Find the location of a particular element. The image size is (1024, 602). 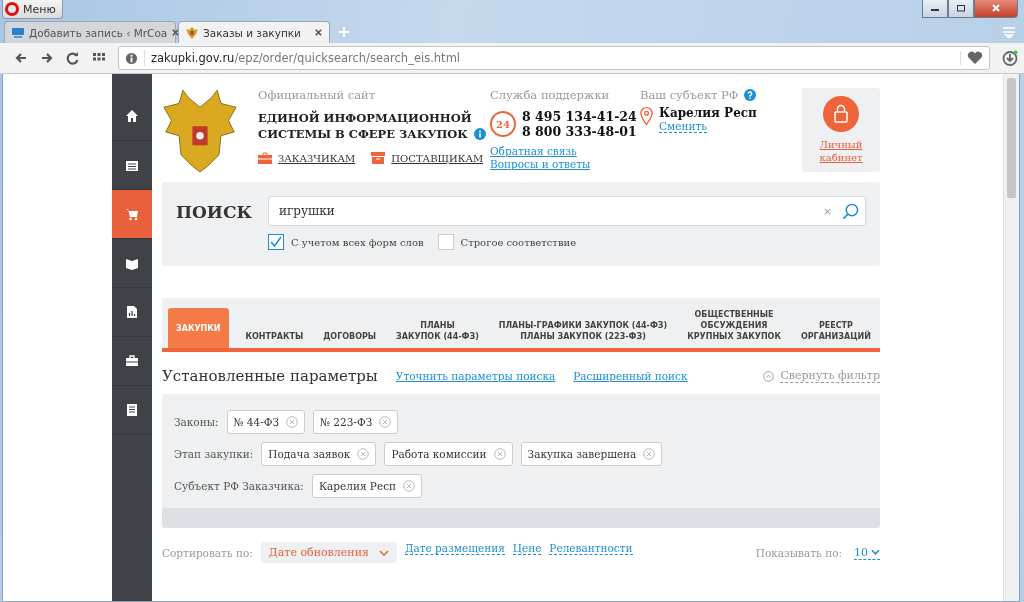

maximize-icon is located at coordinates (961, 7).